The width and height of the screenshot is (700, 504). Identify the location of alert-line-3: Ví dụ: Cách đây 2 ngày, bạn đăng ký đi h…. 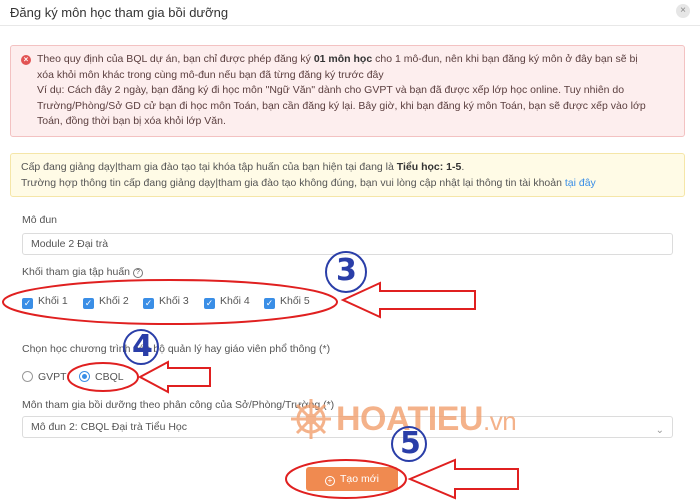
(331, 90).